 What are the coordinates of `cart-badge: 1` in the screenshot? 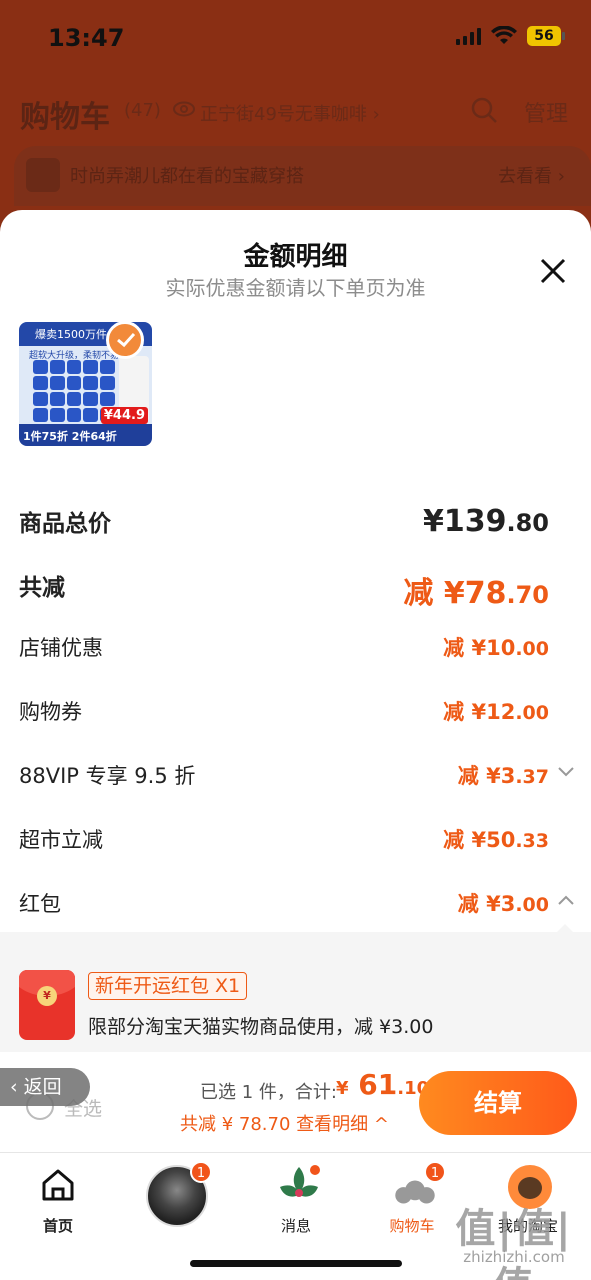 It's located at (435, 1172).